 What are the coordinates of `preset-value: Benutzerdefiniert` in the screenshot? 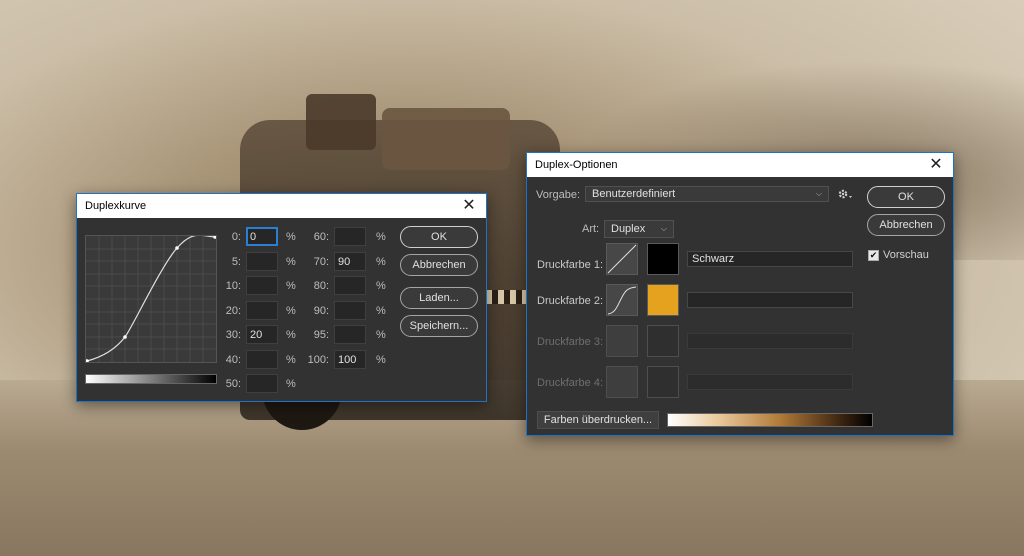 It's located at (634, 194).